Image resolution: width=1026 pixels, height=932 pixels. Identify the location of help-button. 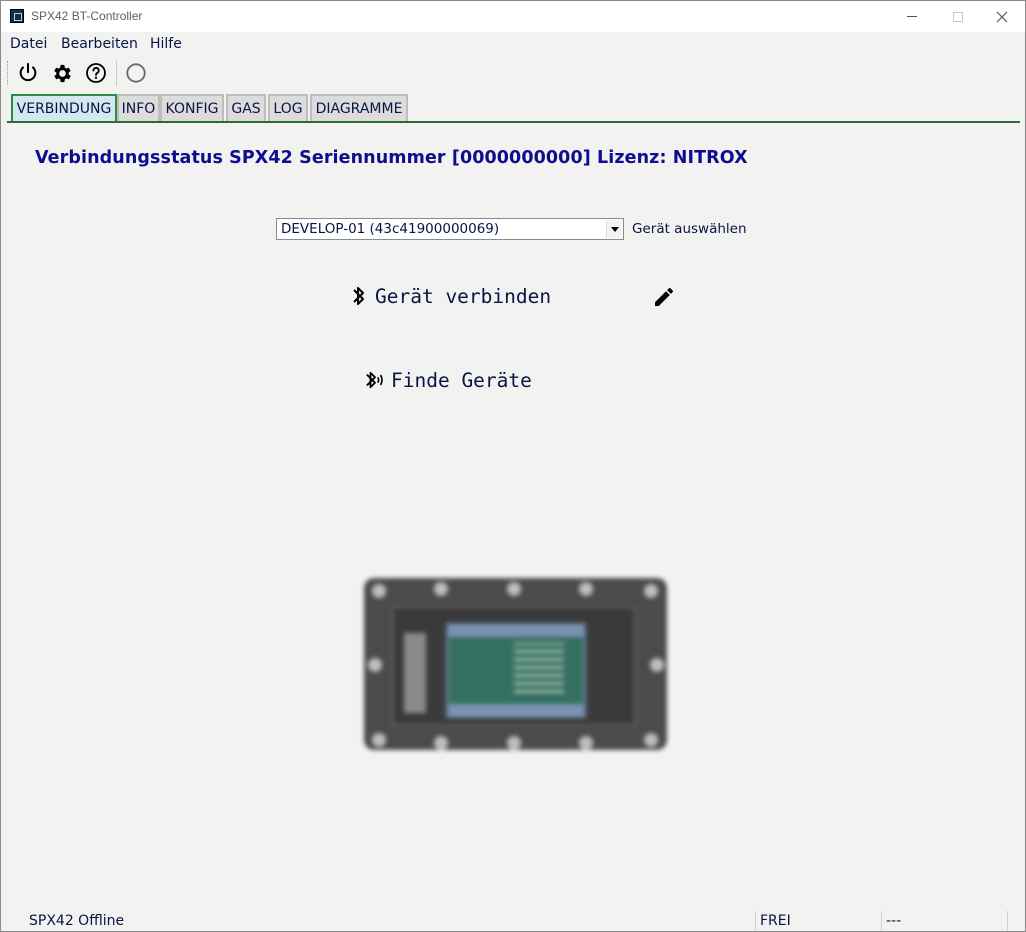
(96, 73).